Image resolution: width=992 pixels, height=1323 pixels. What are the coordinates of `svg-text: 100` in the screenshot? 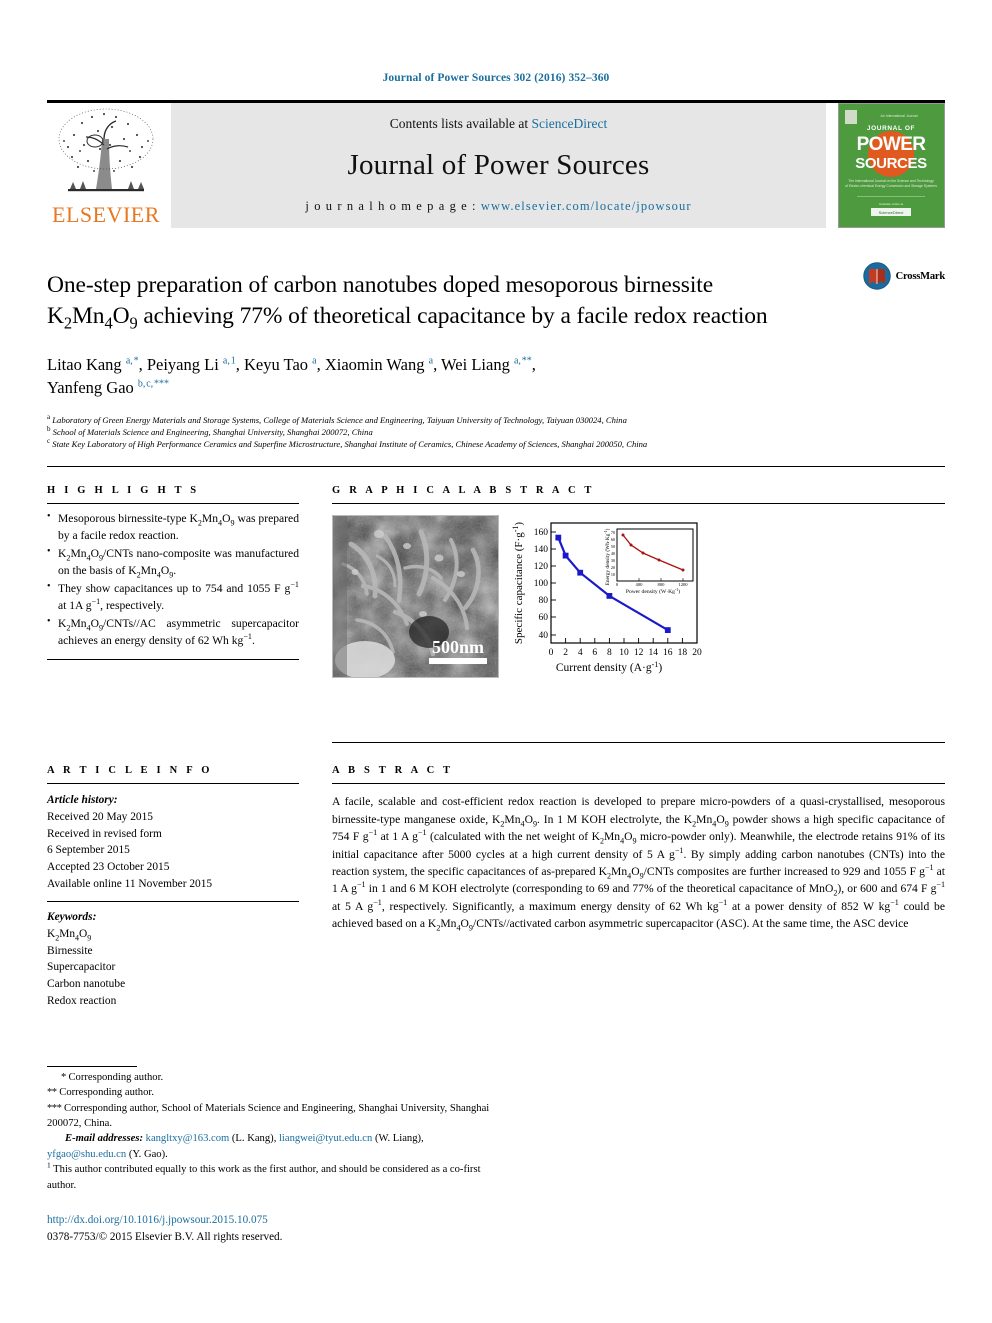 It's located at (541, 584).